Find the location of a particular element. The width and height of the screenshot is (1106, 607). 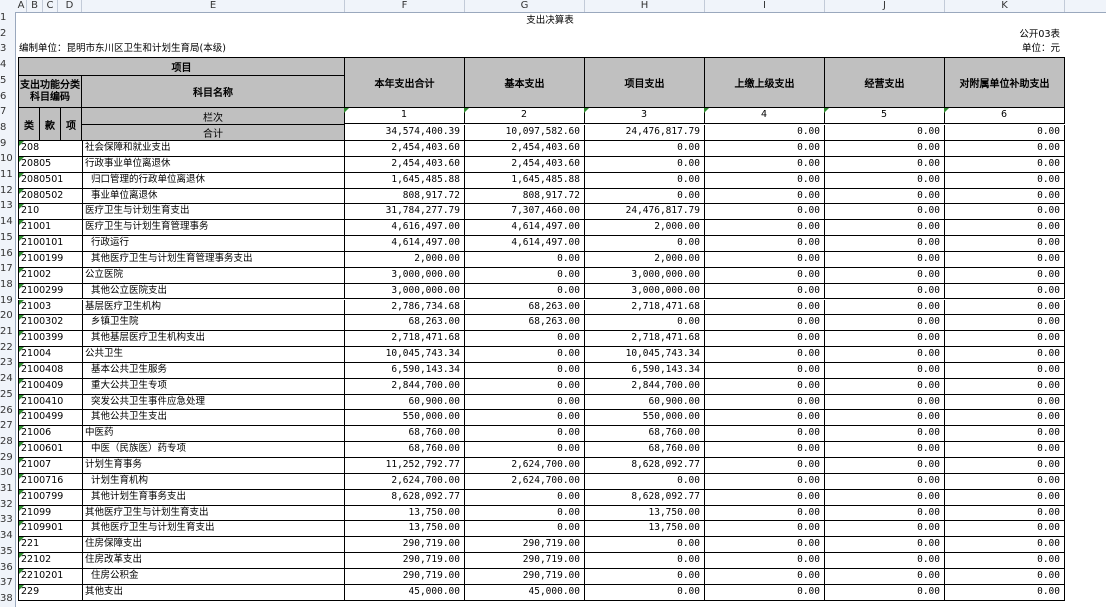

amount-cell: 2,000.00 is located at coordinates (404, 259).